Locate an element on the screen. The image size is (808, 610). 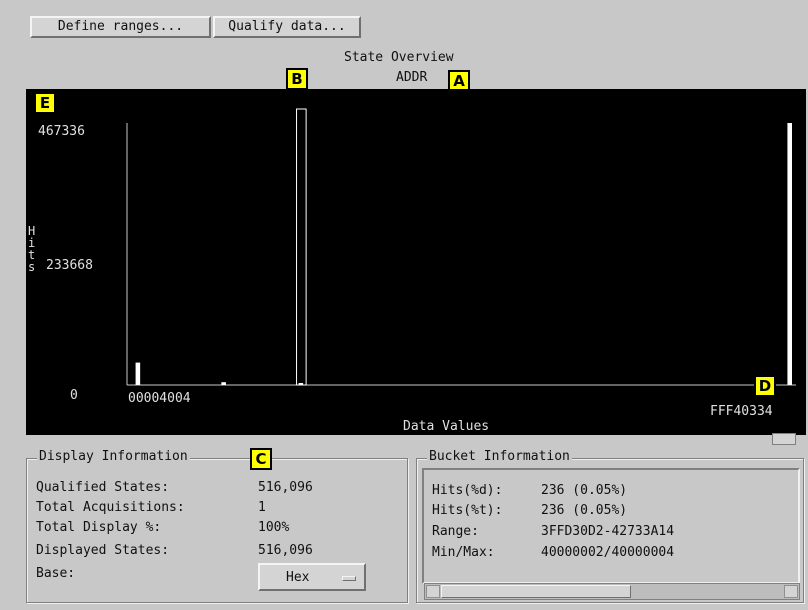
y-tick-top: 467336 is located at coordinates (61, 131).